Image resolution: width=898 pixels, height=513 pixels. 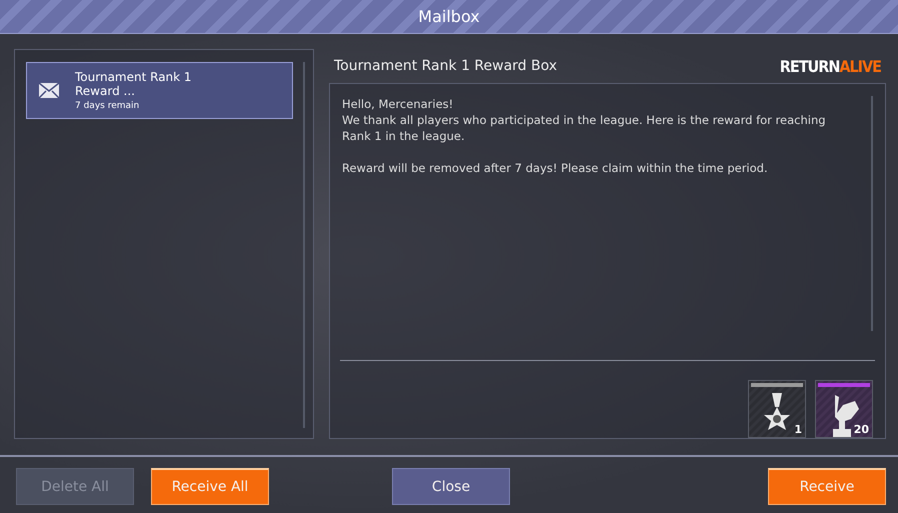 I want to click on reward-slot: 20, so click(x=844, y=409).